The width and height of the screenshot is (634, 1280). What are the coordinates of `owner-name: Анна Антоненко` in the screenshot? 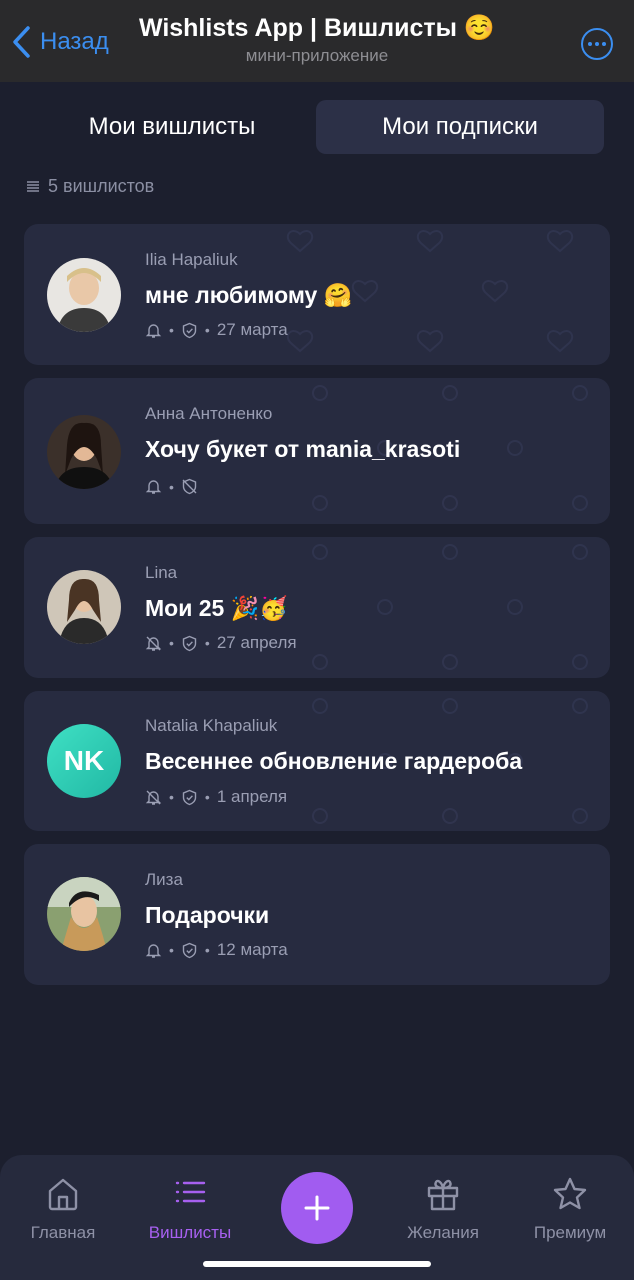 It's located at (209, 413).